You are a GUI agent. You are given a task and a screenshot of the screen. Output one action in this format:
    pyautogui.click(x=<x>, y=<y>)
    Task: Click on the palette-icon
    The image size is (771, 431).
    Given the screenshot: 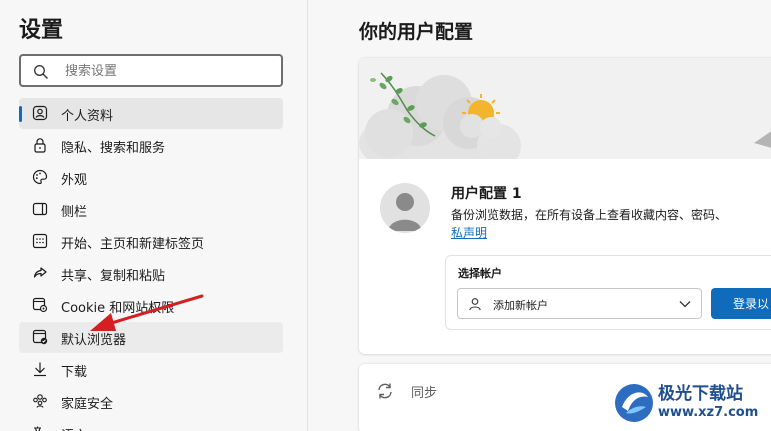 What is the action you would take?
    pyautogui.click(x=40, y=177)
    